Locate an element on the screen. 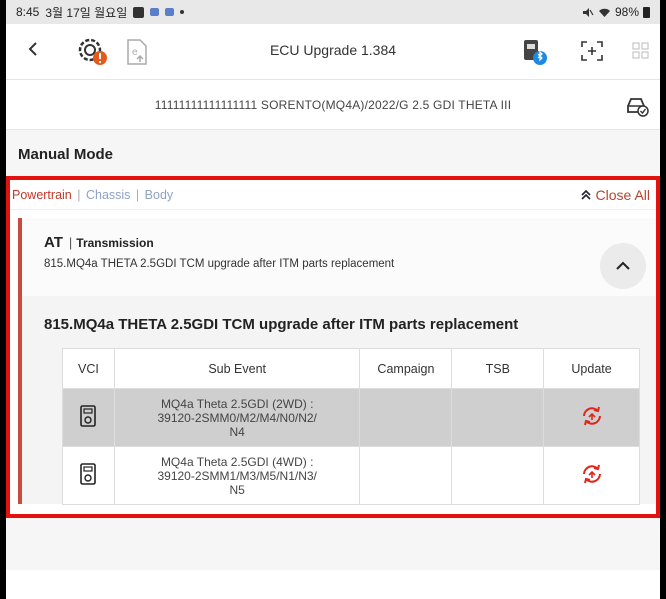  page-title: ECU Upgrade 1.384 is located at coordinates (333, 50).